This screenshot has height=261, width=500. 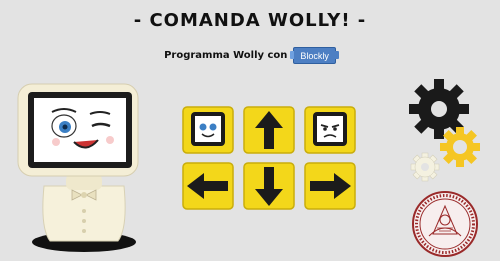 What do you see at coordinates (56, 142) in the screenshot?
I see `robot-cheek-left` at bounding box center [56, 142].